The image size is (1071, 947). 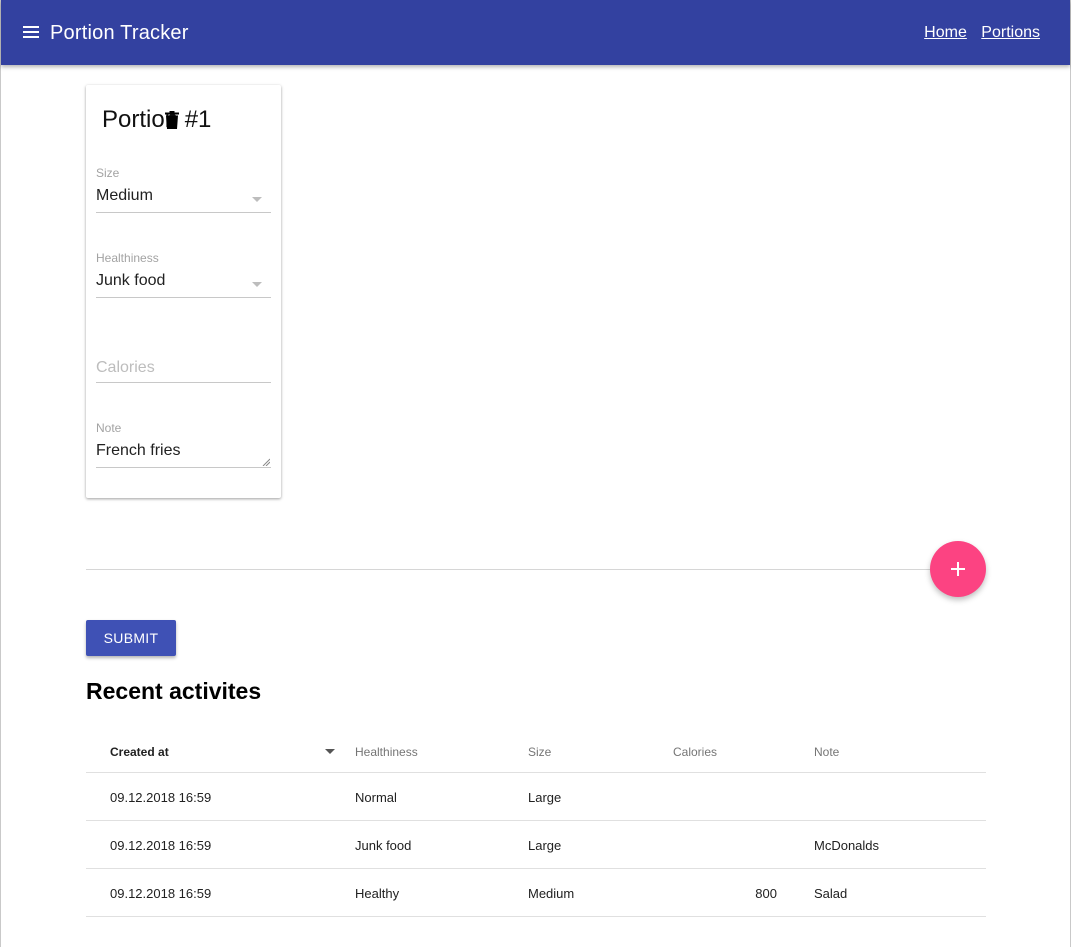 What do you see at coordinates (125, 368) in the screenshot?
I see `calories-input: Calories` at bounding box center [125, 368].